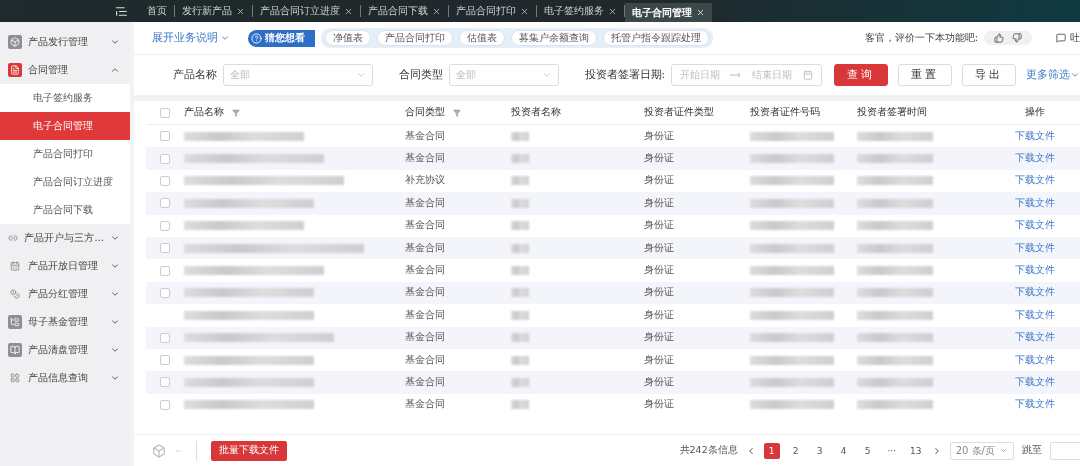 The width and height of the screenshot is (1080, 466). I want to click on caret-down-icon, so click(1075, 75).